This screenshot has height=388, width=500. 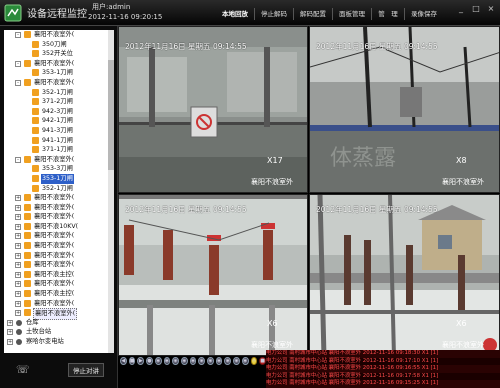 I want to click on tree-scrollbar, so click(x=111, y=191).